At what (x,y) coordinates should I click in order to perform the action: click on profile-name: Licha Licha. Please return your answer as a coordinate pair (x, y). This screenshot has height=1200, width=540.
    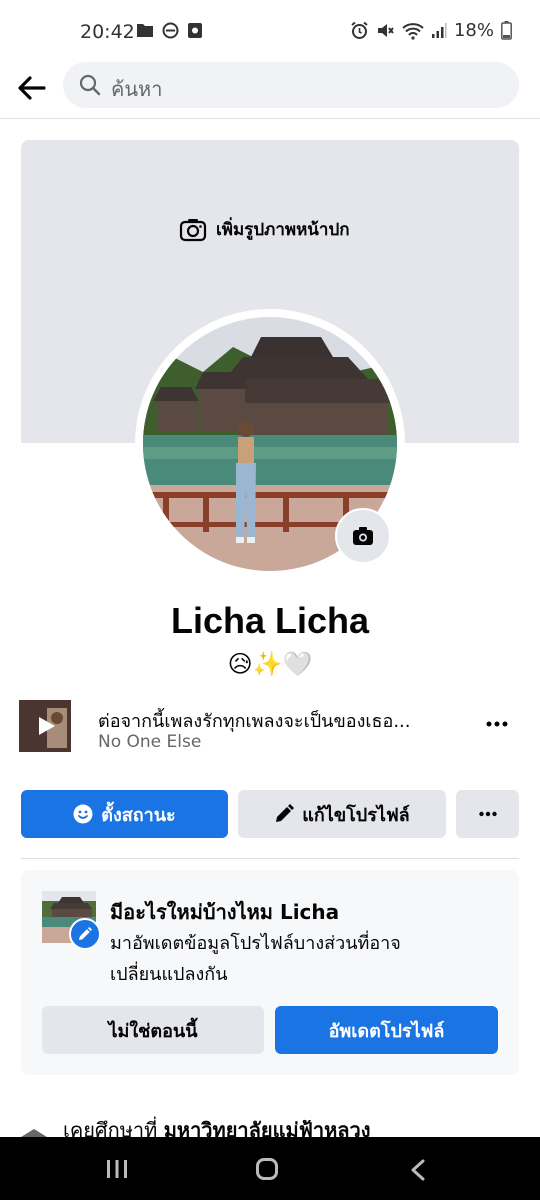
    Looking at the image, I should click on (270, 620).